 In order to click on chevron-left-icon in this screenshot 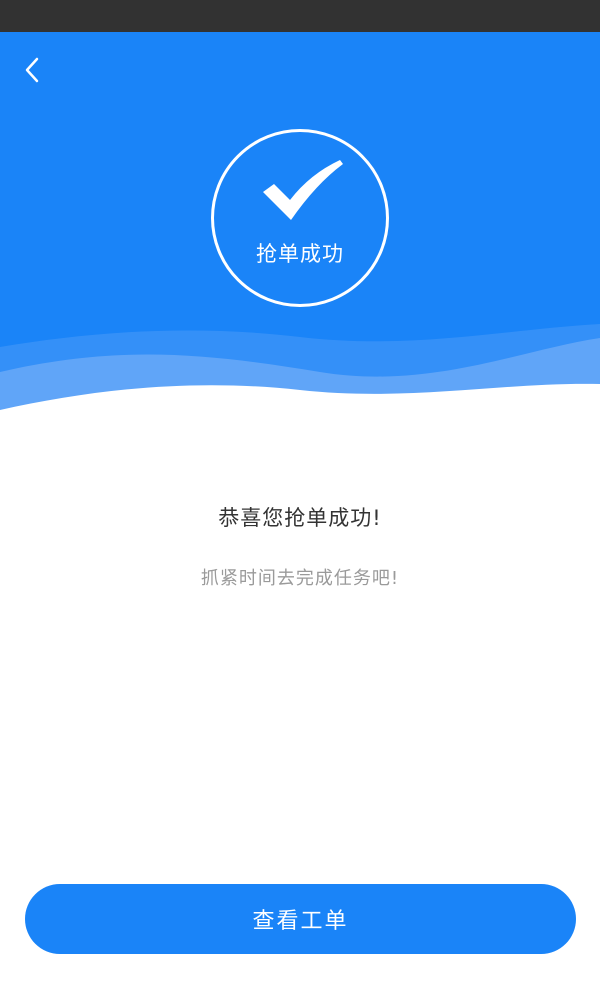, I will do `click(32, 70)`.